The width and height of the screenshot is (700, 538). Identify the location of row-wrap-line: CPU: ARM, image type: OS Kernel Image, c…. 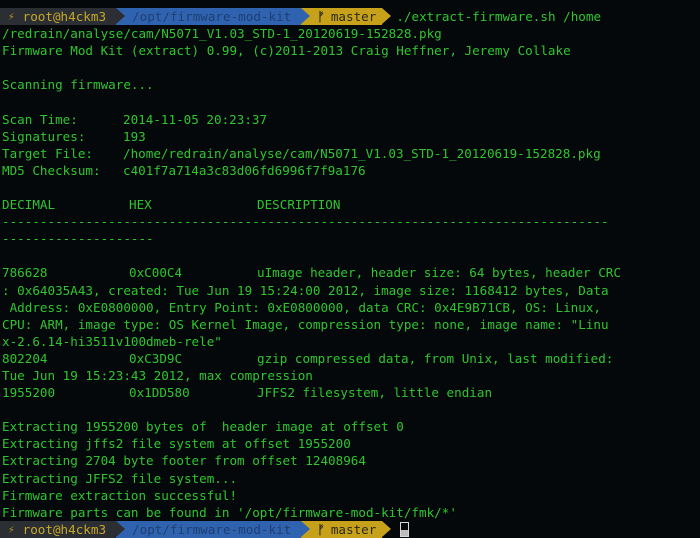
(305, 324).